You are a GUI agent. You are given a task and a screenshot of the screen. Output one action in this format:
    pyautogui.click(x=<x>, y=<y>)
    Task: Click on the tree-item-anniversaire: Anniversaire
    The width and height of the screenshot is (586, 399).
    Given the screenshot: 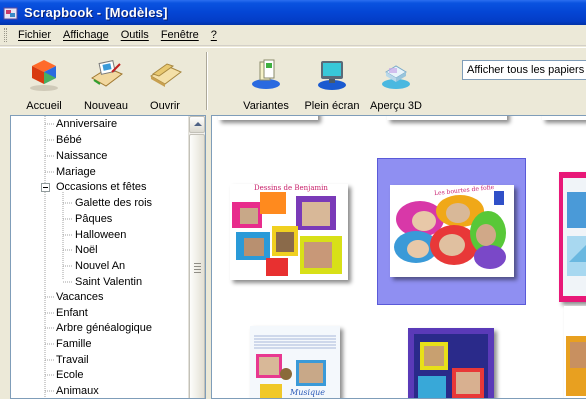 What is the action you would take?
    pyautogui.click(x=86, y=124)
    